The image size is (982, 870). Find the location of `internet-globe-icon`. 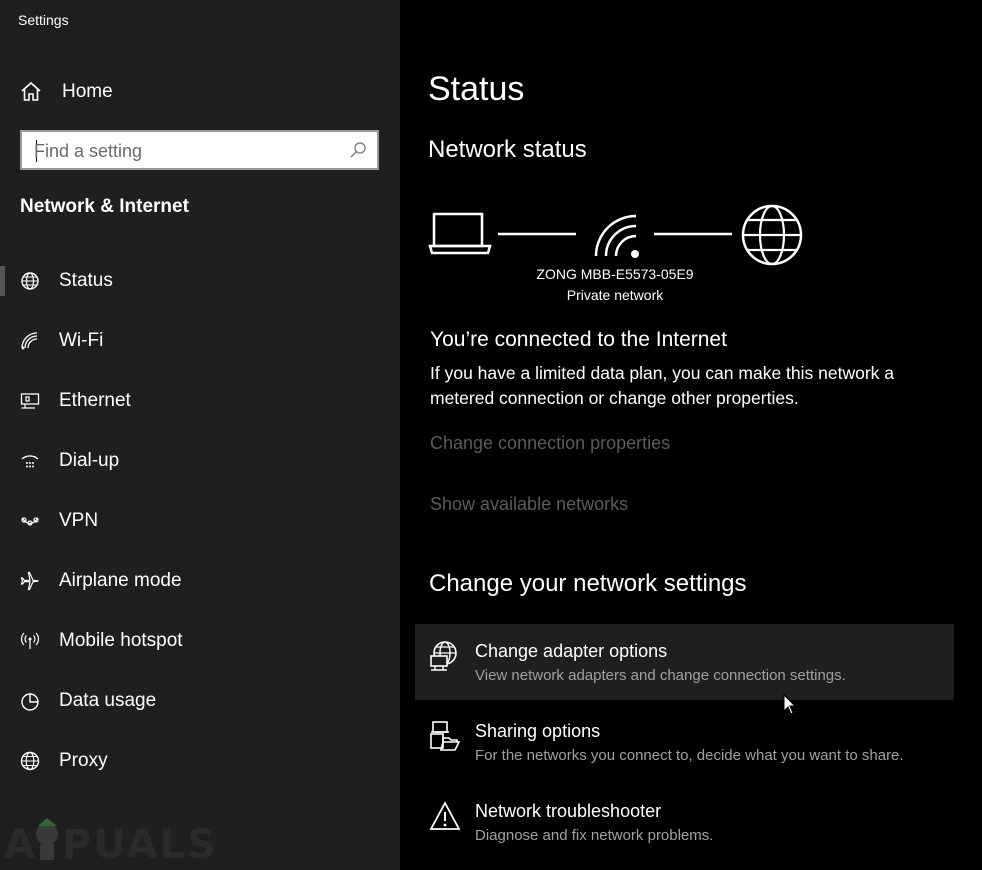

internet-globe-icon is located at coordinates (772, 235).